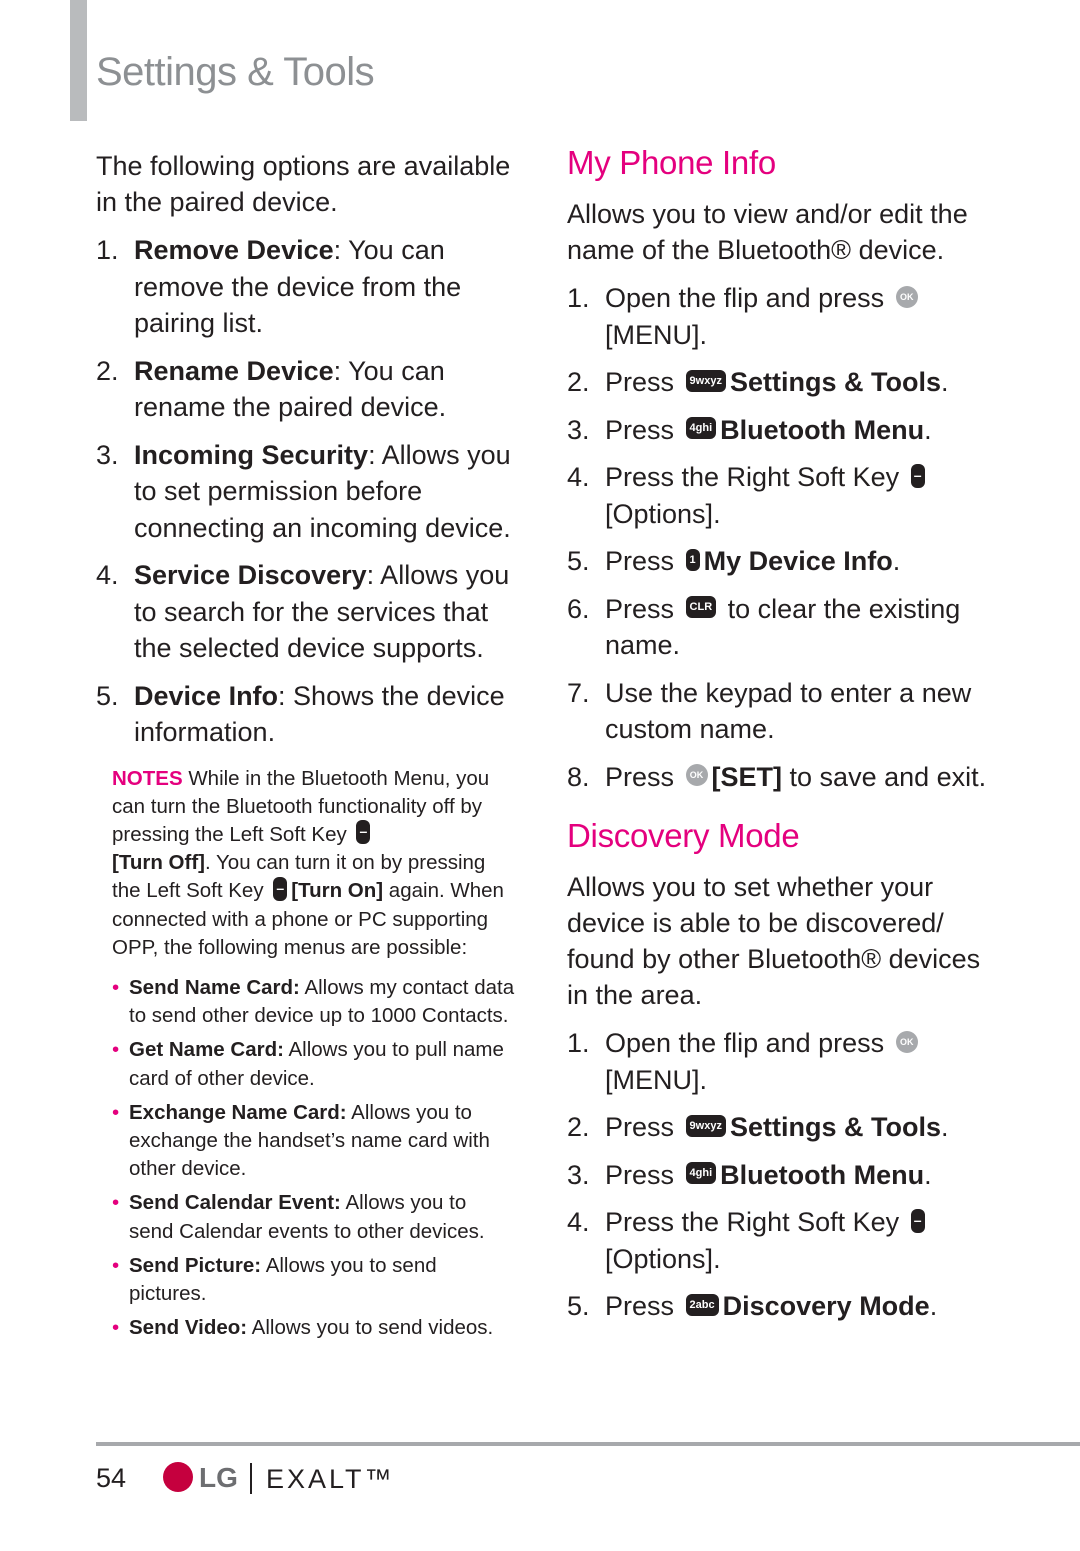  What do you see at coordinates (777, 776) in the screenshot?
I see `step-item: 8. Press OK [SET] to save and exit.` at bounding box center [777, 776].